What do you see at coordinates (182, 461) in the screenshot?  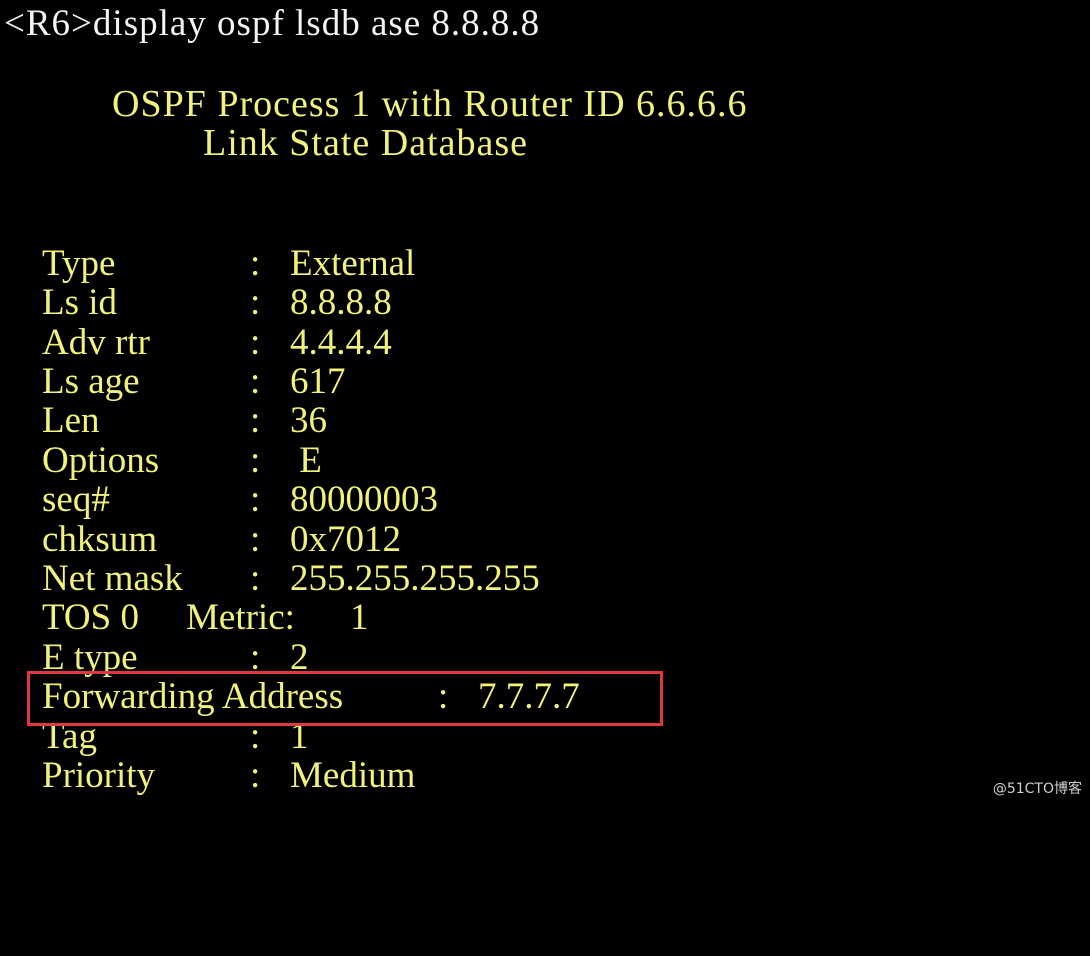 I see `field-row-options: Options : E` at bounding box center [182, 461].